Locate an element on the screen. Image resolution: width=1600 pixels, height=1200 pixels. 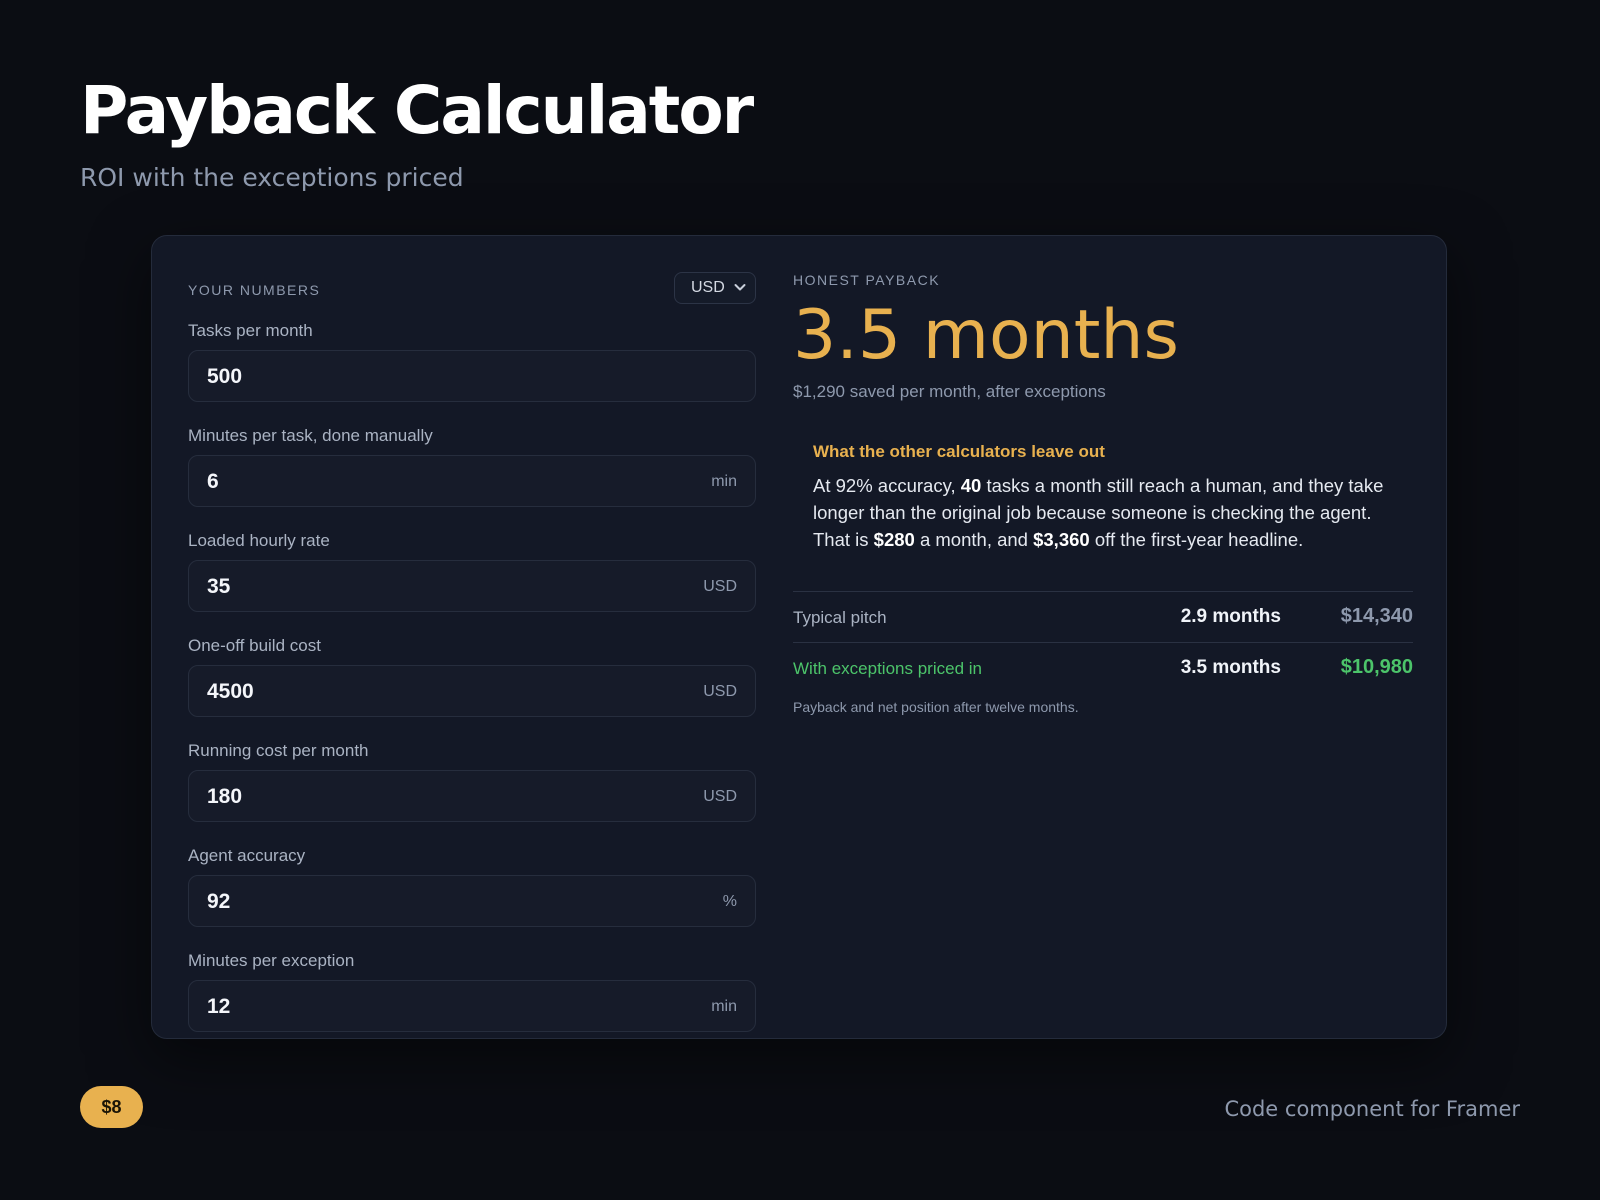
monthly-exception-cost: $280 is located at coordinates (894, 539).